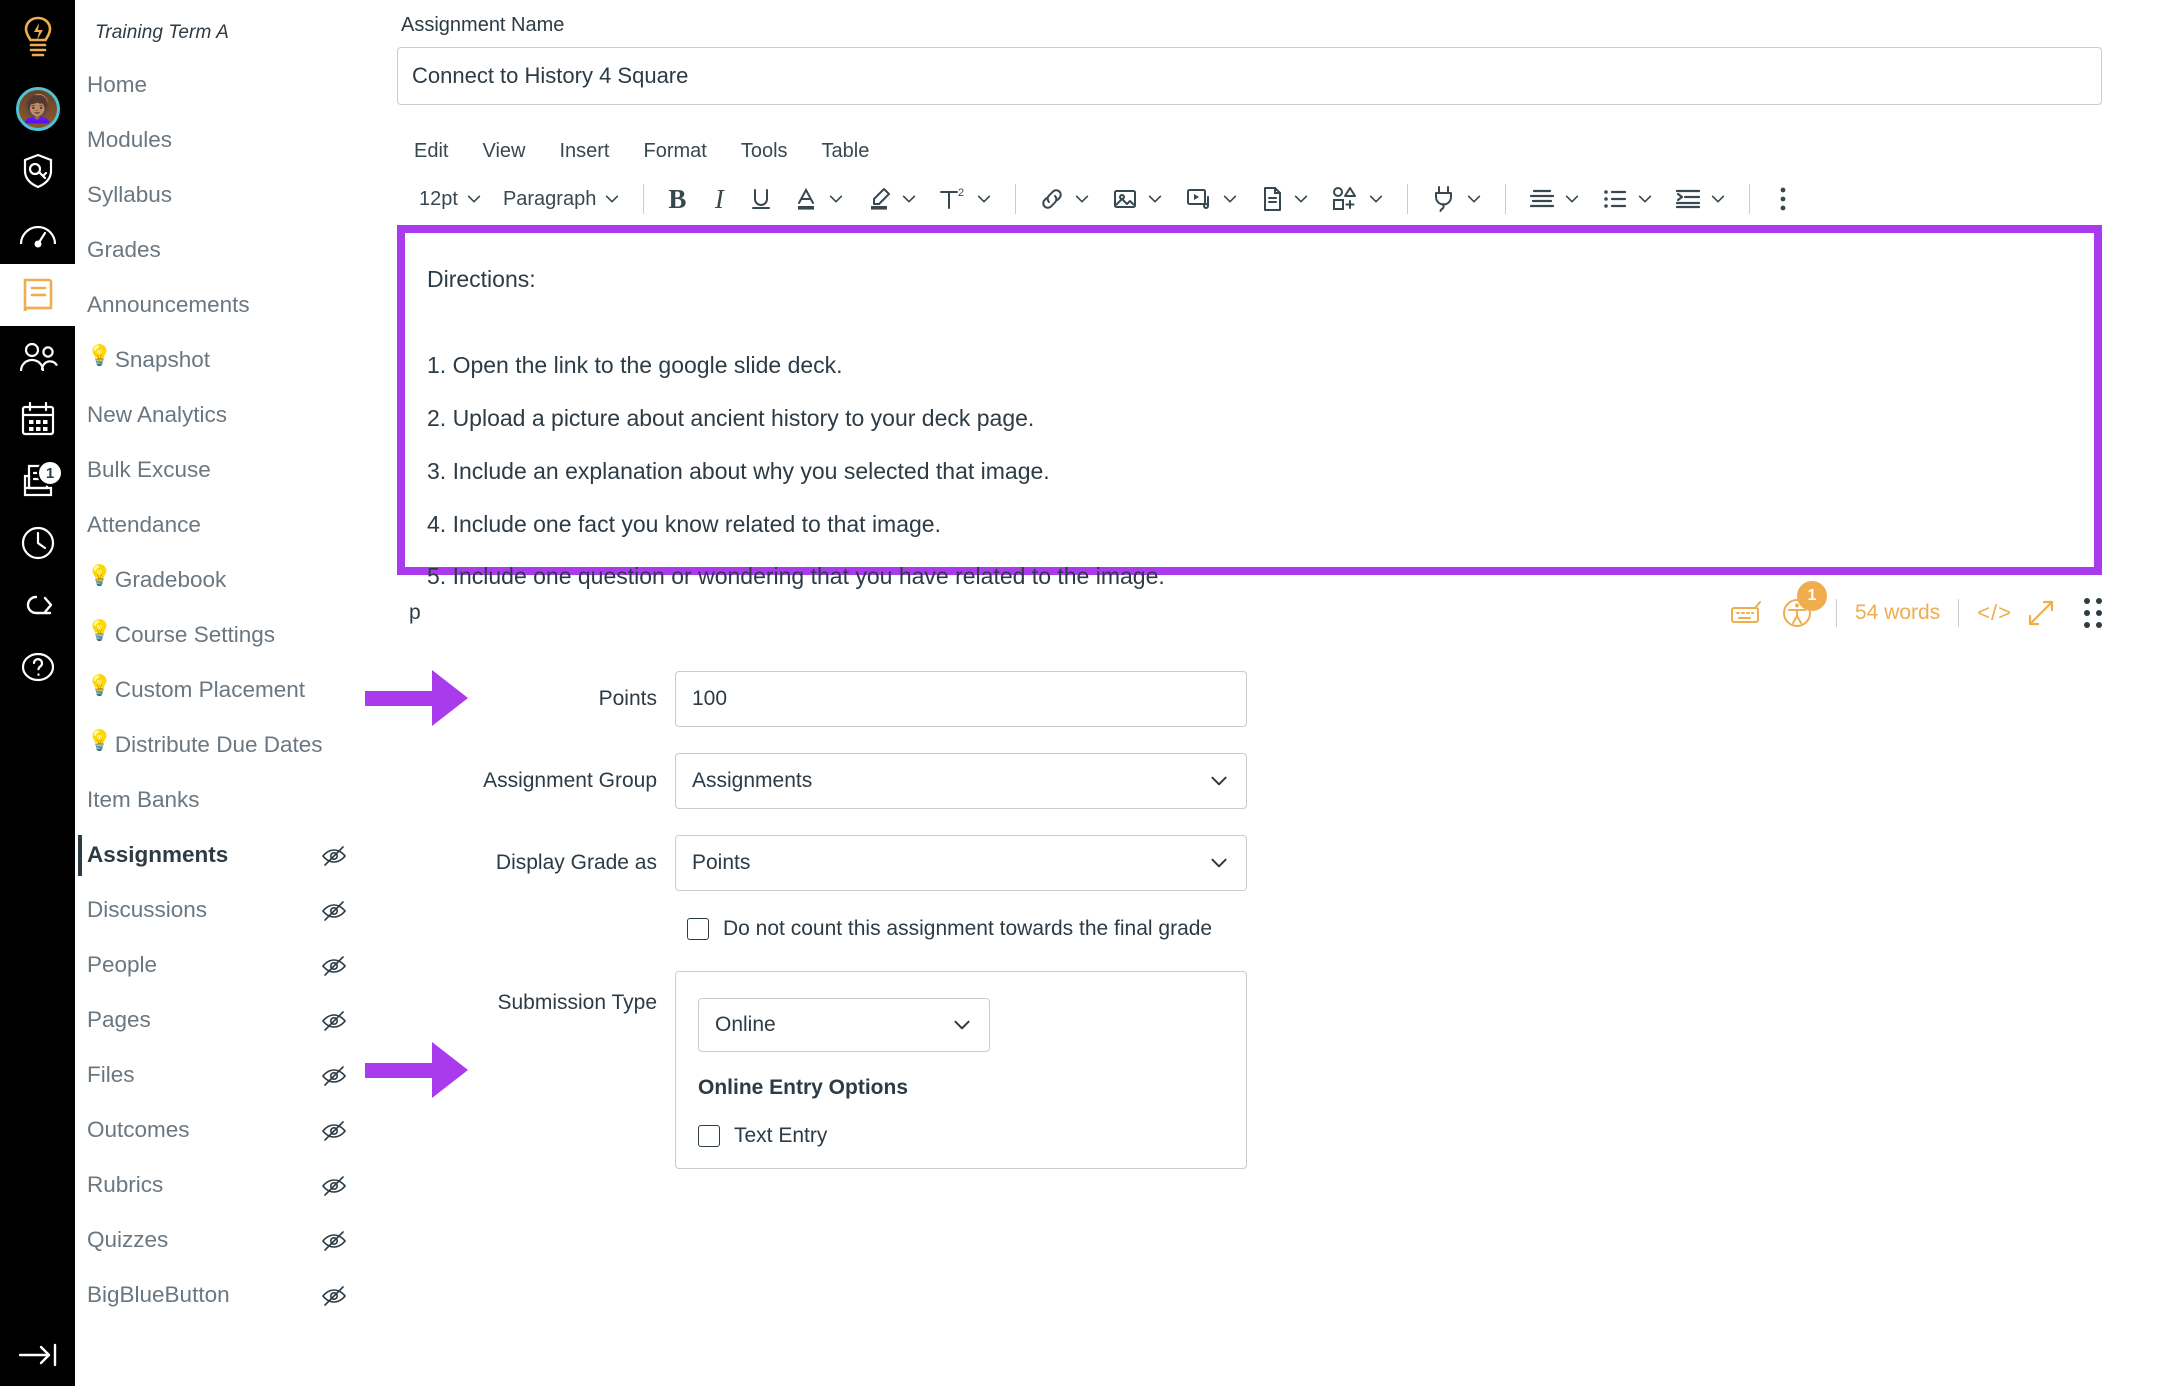 The image size is (2160, 1386). I want to click on document-button, so click(1284, 199).